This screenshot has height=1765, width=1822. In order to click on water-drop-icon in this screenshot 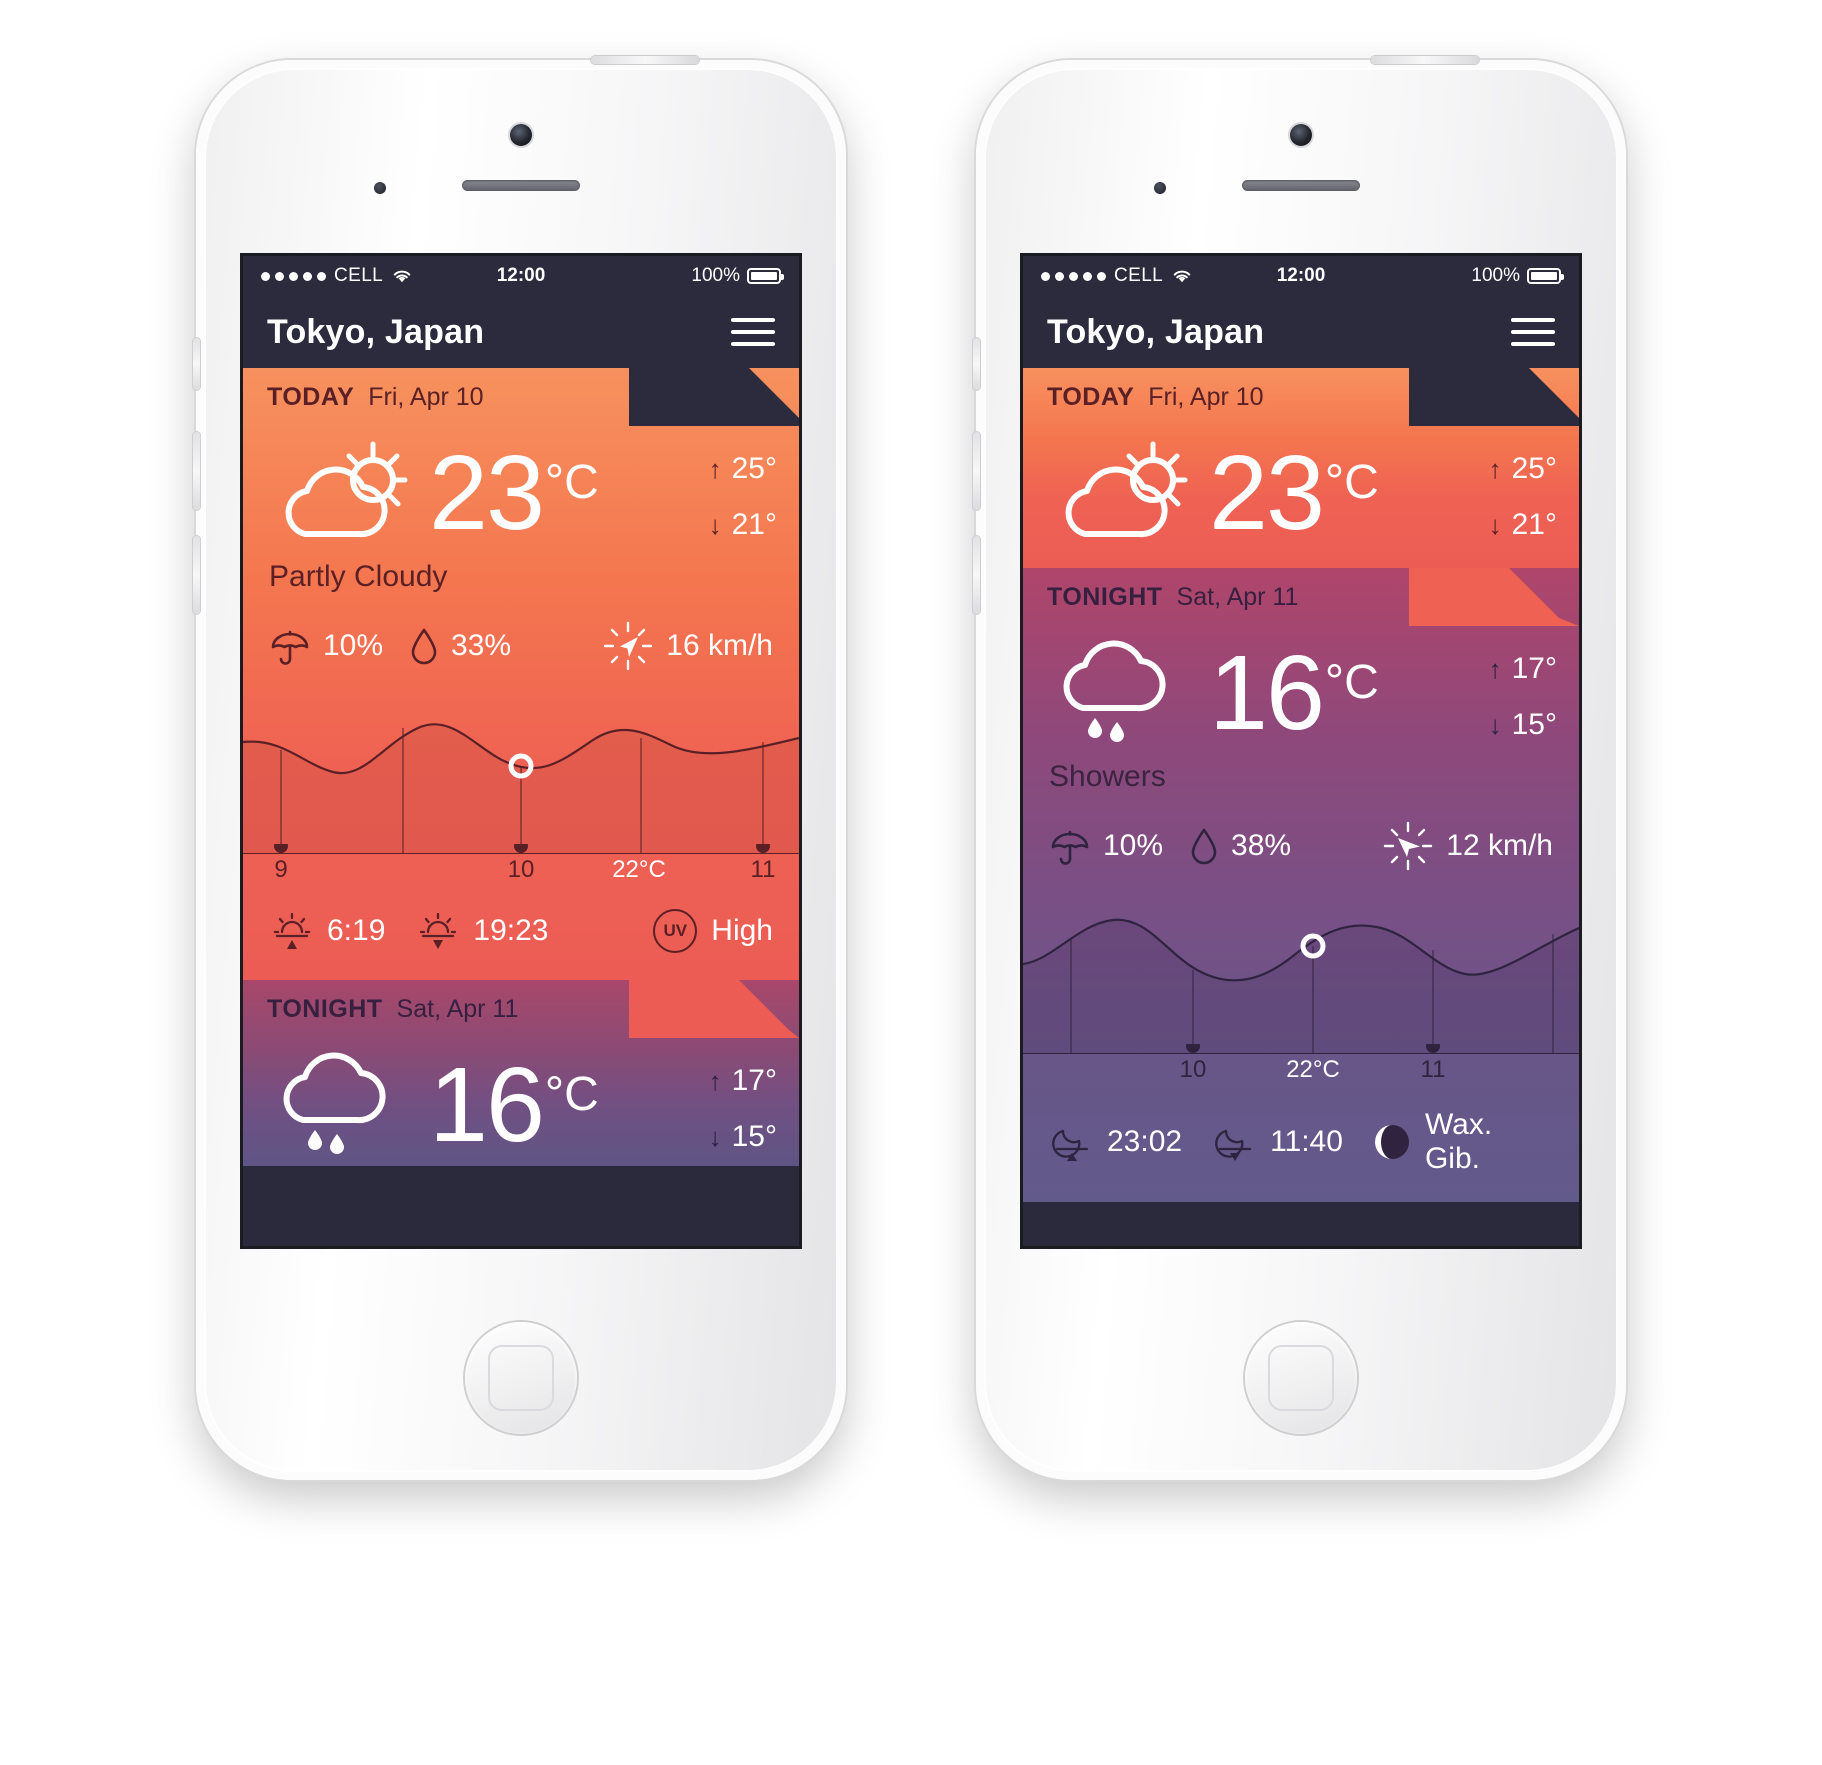, I will do `click(1204, 846)`.